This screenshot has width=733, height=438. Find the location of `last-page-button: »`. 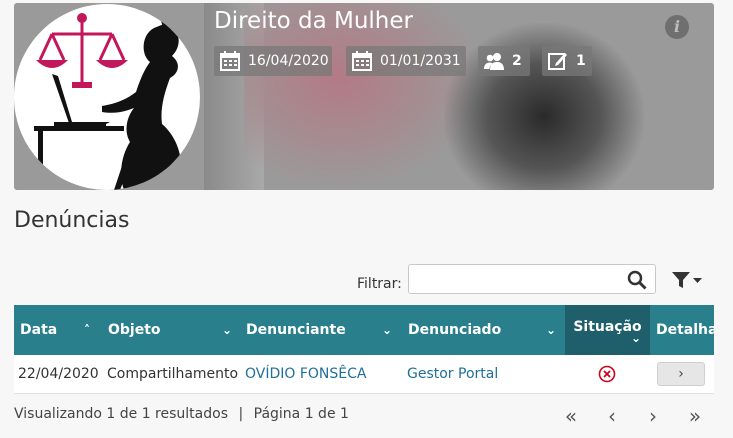

last-page-button: » is located at coordinates (695, 416).